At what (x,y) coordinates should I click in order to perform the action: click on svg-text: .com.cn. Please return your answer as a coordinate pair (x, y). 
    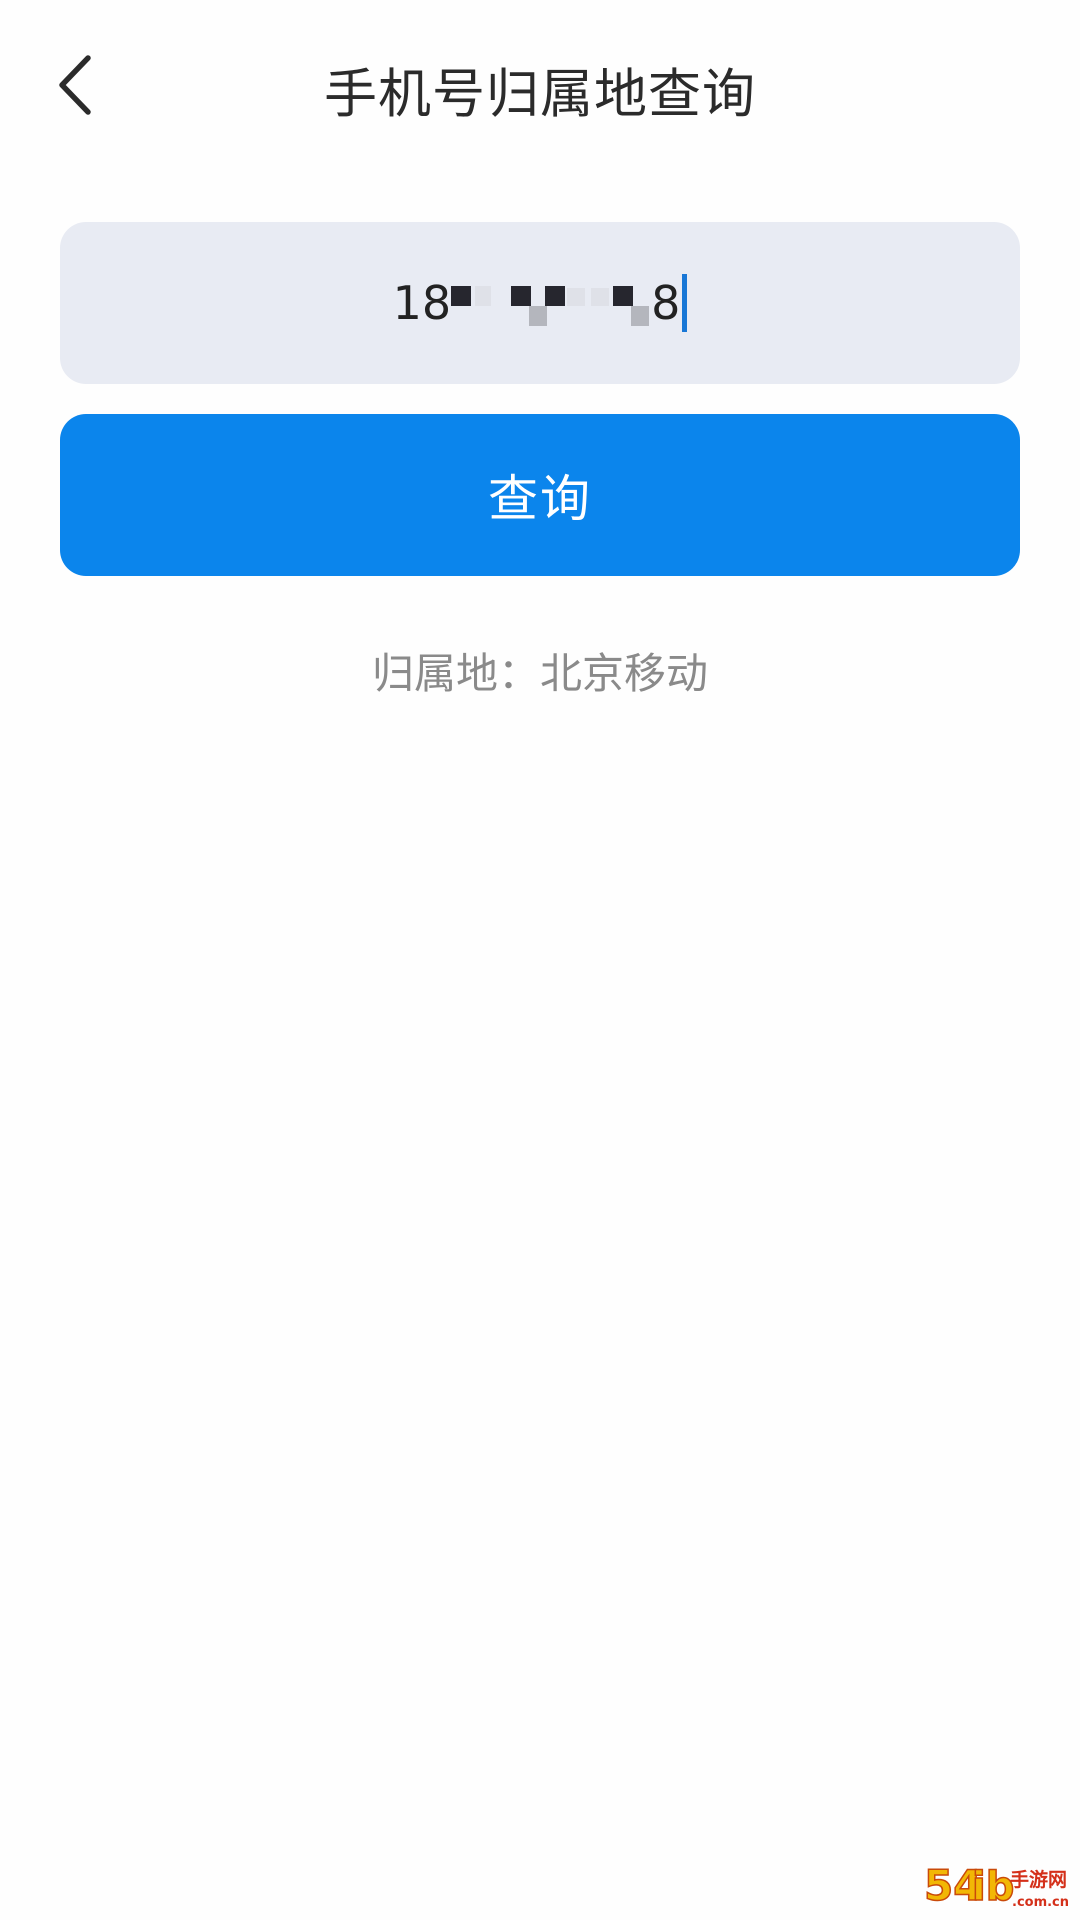
    Looking at the image, I should click on (1040, 1902).